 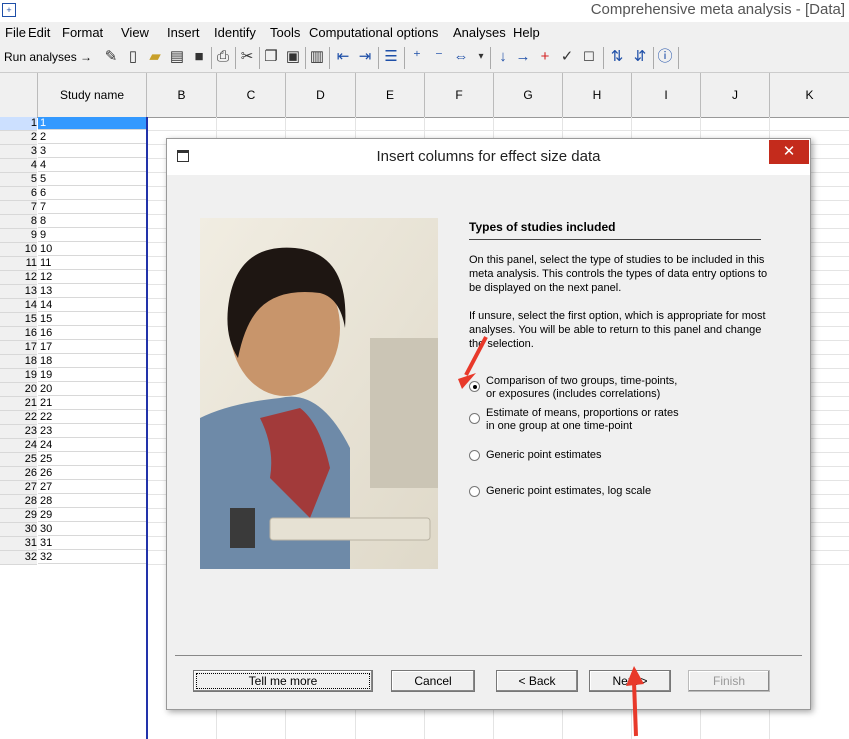 I want to click on menu-computational-options: Computational options, so click(x=373, y=32).